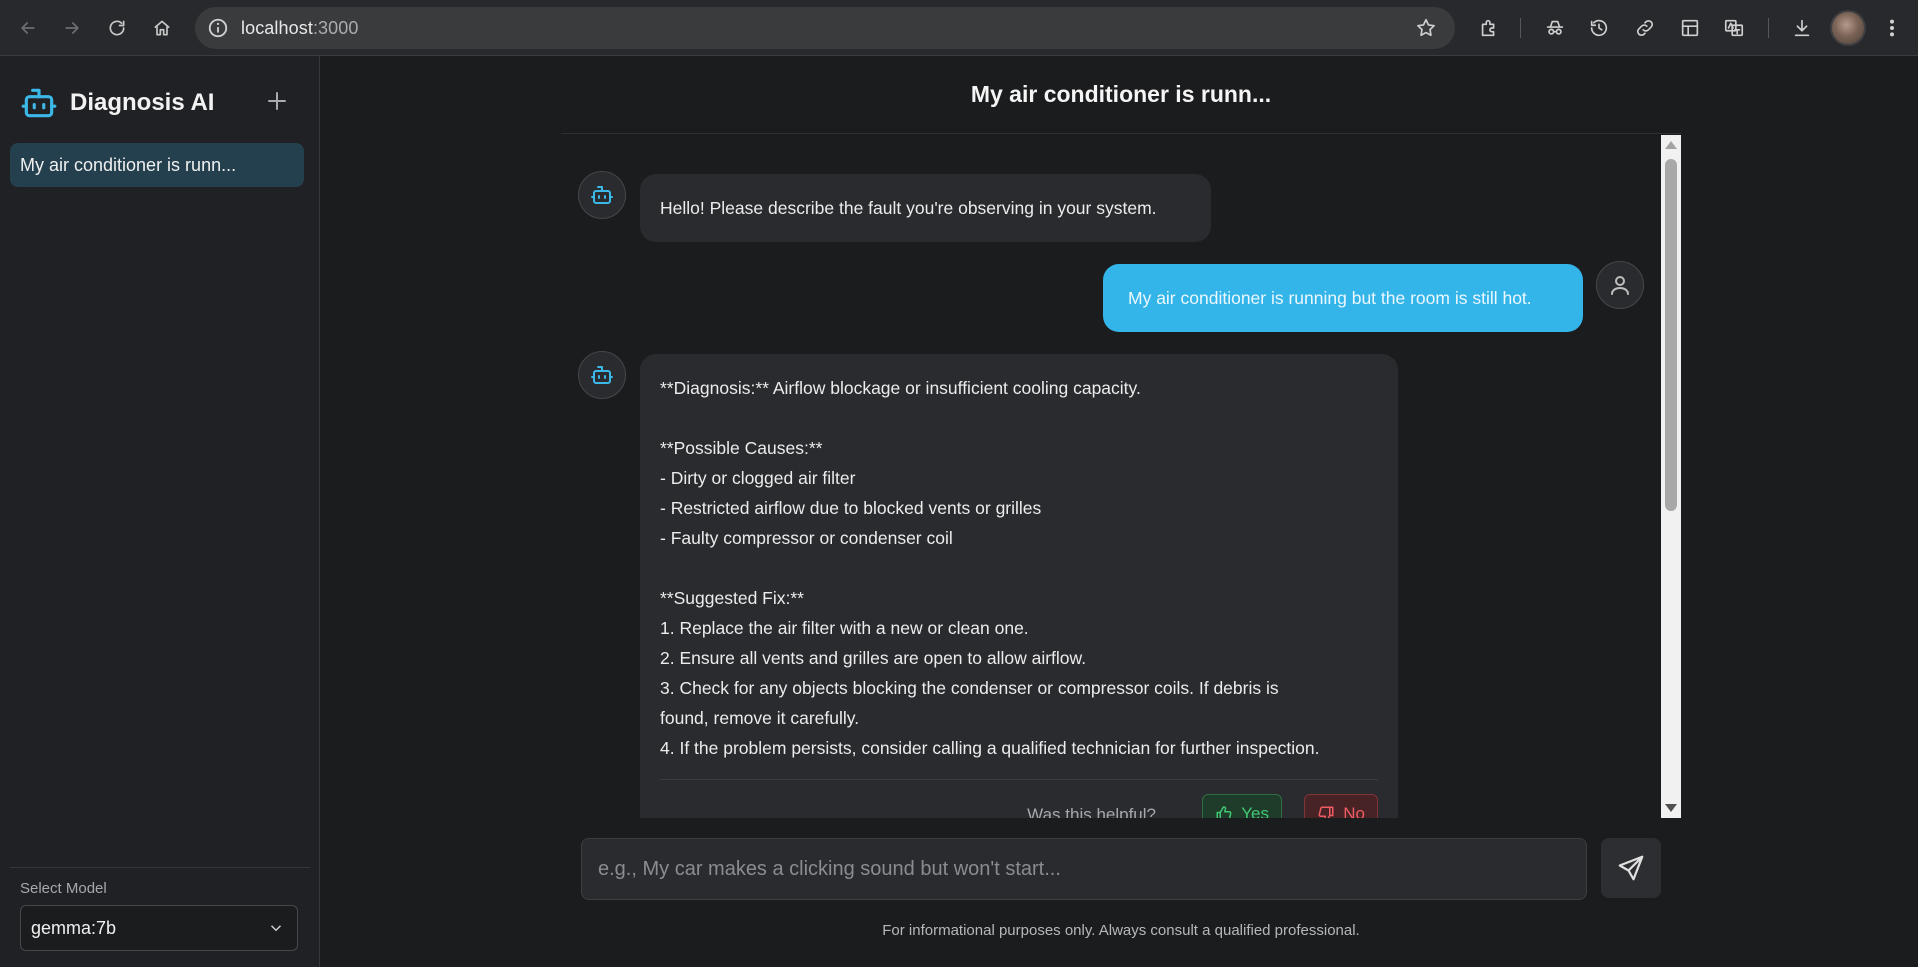 Image resolution: width=1918 pixels, height=967 pixels. I want to click on site-info-icon, so click(218, 28).